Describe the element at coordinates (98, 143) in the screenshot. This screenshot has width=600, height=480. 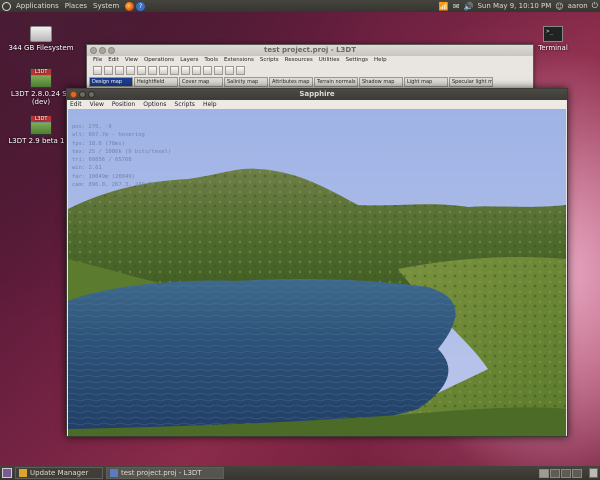
I see `hud-line: fps: 18.6 (78ms)` at that location.